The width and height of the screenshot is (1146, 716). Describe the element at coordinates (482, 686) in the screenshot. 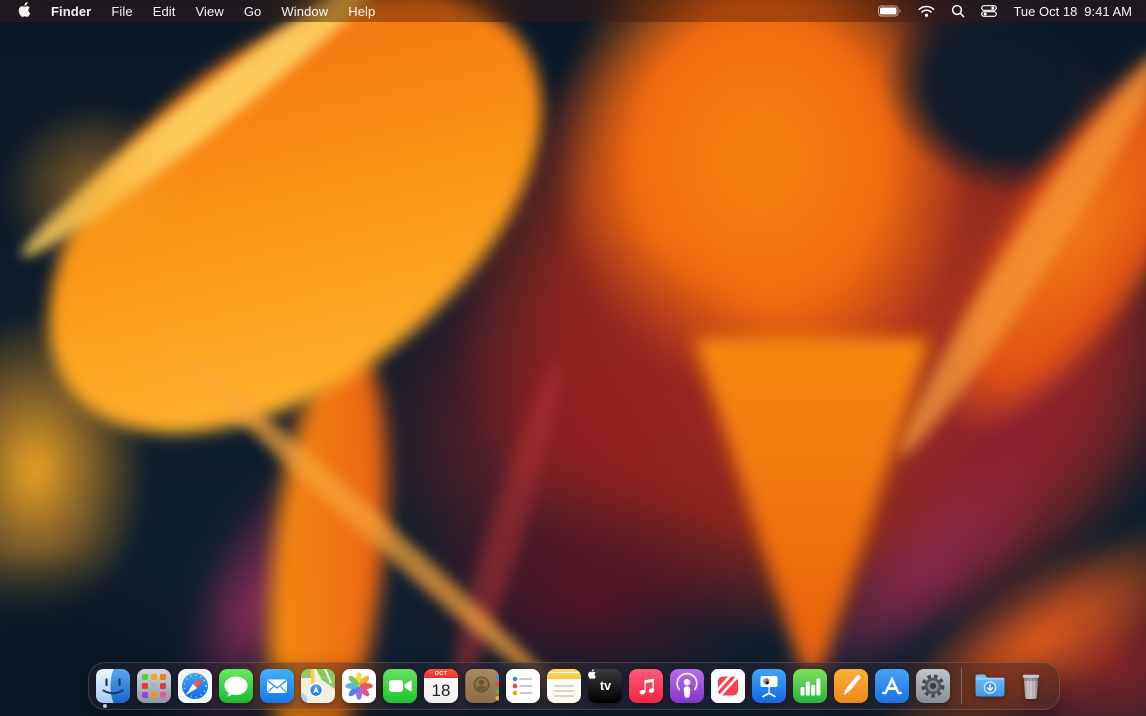

I see `dock-icon-contacts` at that location.